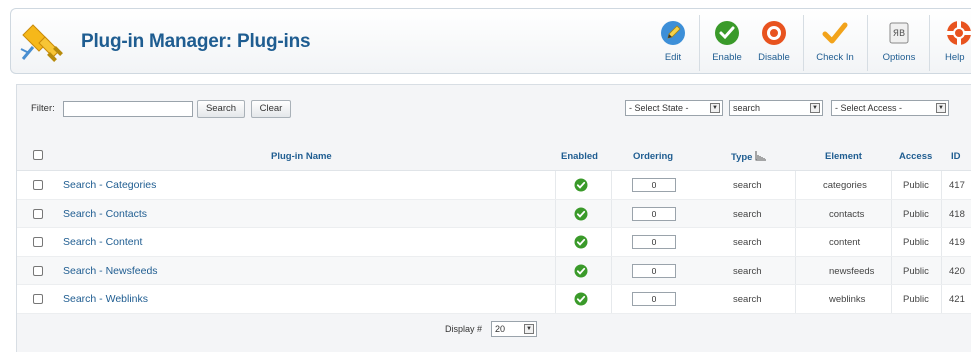 The width and height of the screenshot is (971, 352). Describe the element at coordinates (464, 328) in the screenshot. I see `display-count-label: Display #` at that location.